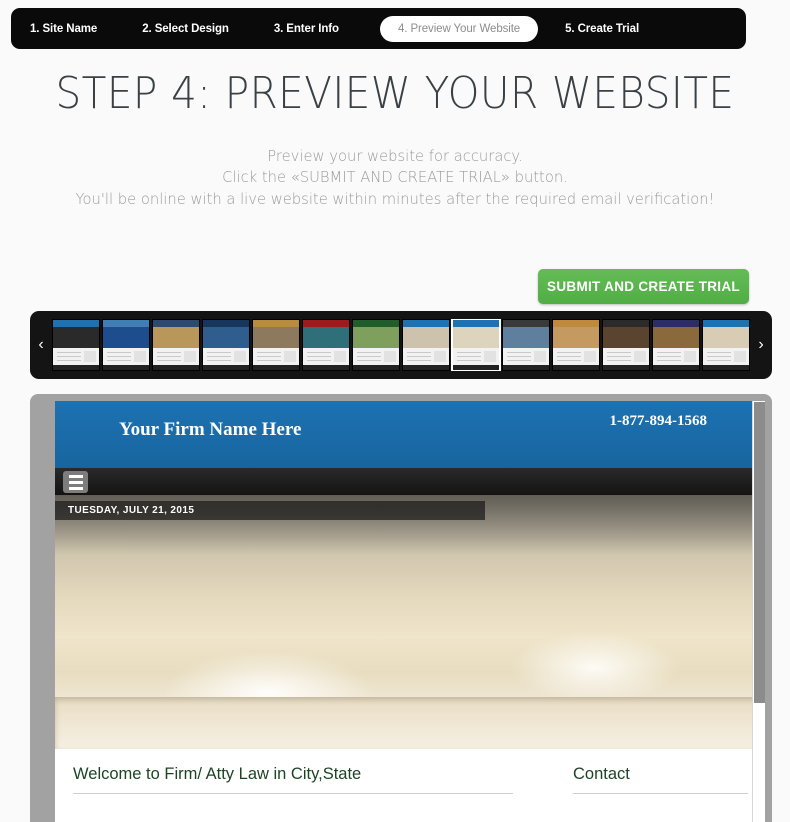 The width and height of the screenshot is (790, 822). Describe the element at coordinates (75, 482) in the screenshot. I see `hamburger-menu-icon` at that location.